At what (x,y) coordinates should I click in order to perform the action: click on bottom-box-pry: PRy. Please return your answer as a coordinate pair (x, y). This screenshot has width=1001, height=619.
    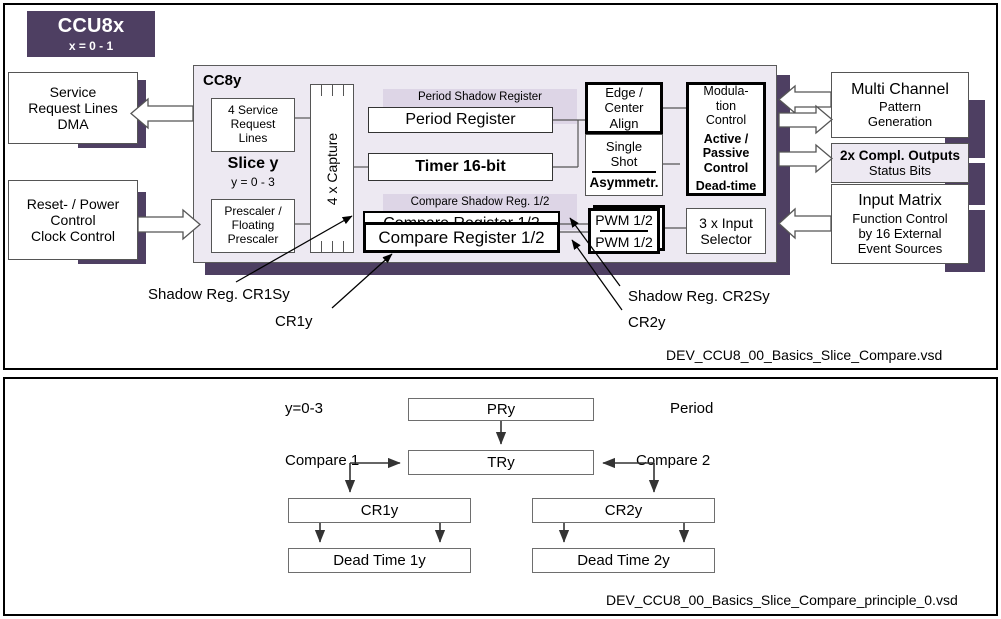
    Looking at the image, I should click on (501, 409).